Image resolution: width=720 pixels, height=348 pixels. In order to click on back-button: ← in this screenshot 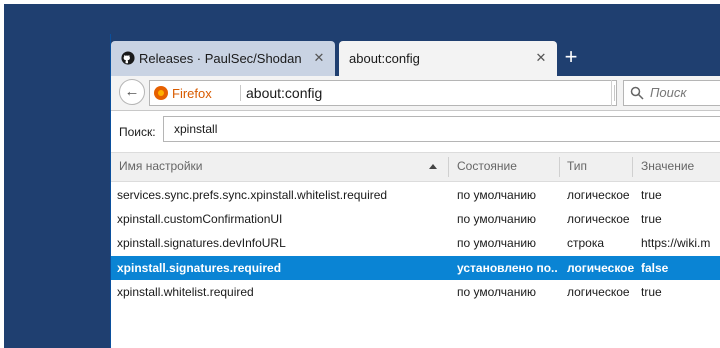, I will do `click(132, 92)`.